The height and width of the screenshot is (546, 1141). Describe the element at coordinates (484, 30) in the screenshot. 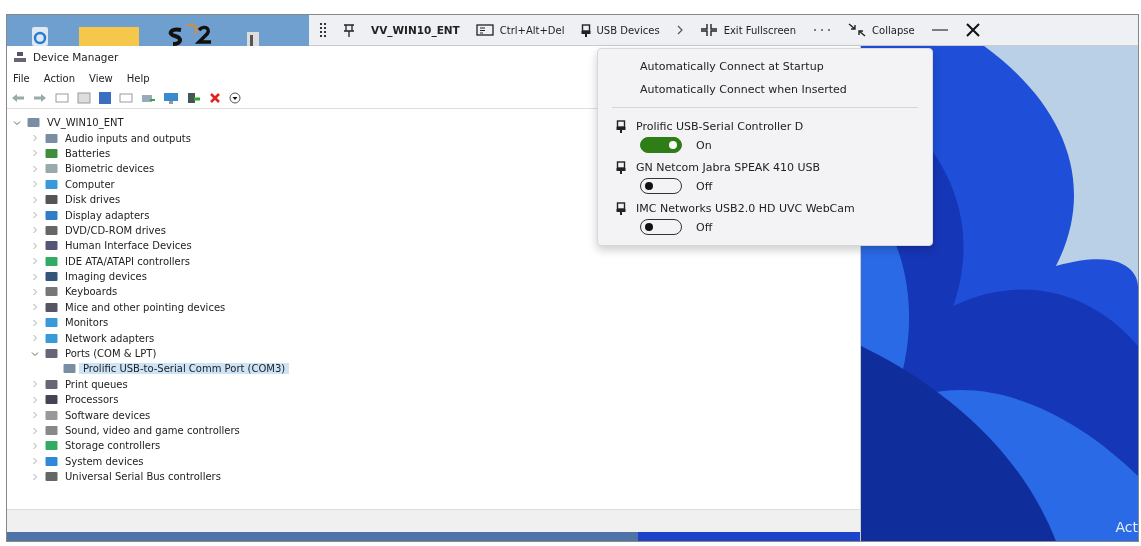

I see `keyboard-icon` at that location.